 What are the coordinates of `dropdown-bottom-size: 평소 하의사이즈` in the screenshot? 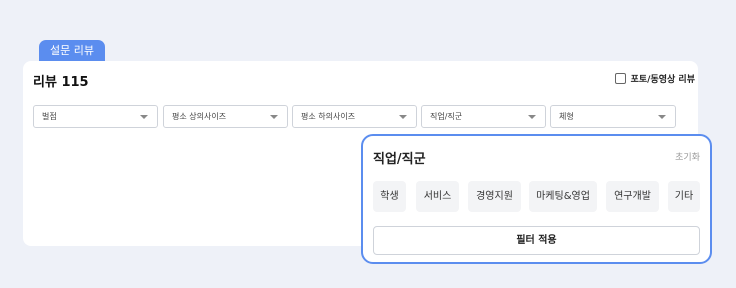 It's located at (354, 116).